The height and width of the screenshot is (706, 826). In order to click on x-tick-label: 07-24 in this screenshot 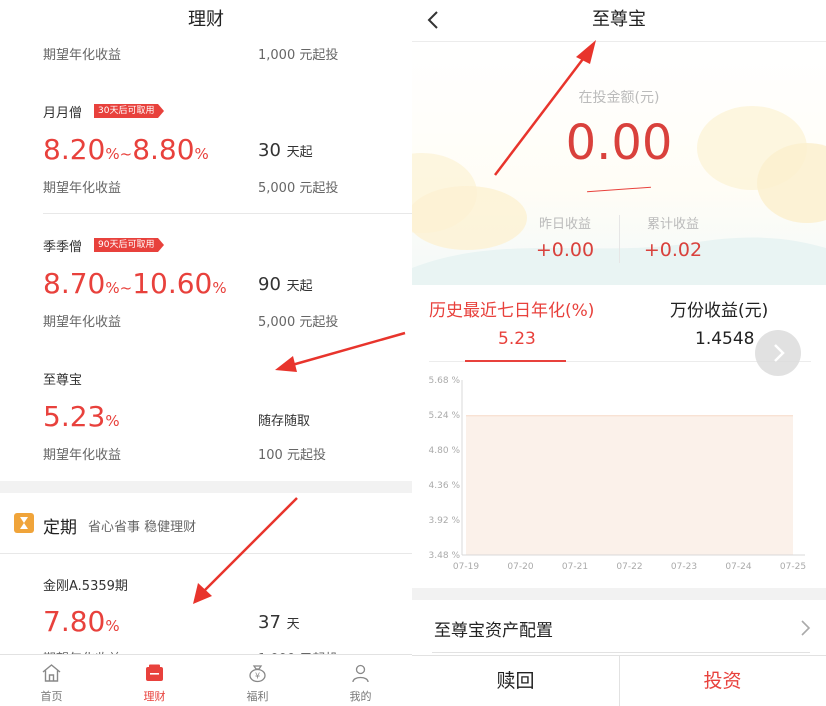, I will do `click(738, 567)`.